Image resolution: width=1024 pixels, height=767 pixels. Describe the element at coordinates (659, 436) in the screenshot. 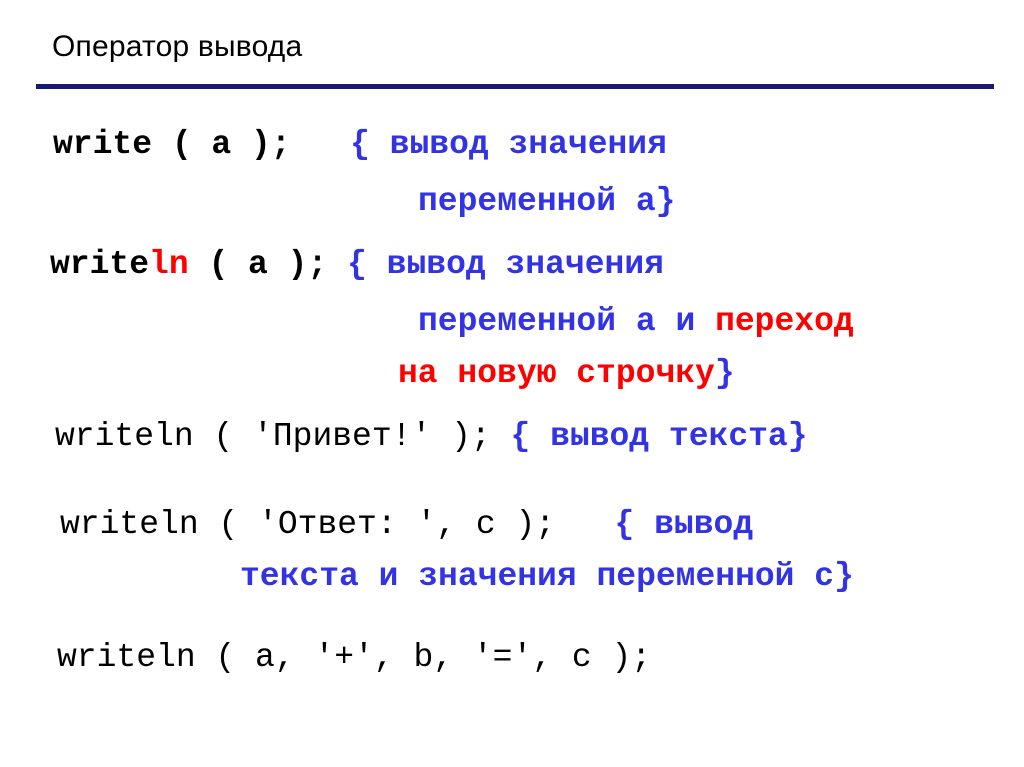

I see `comment-writeln-text: { вывод текста}` at that location.